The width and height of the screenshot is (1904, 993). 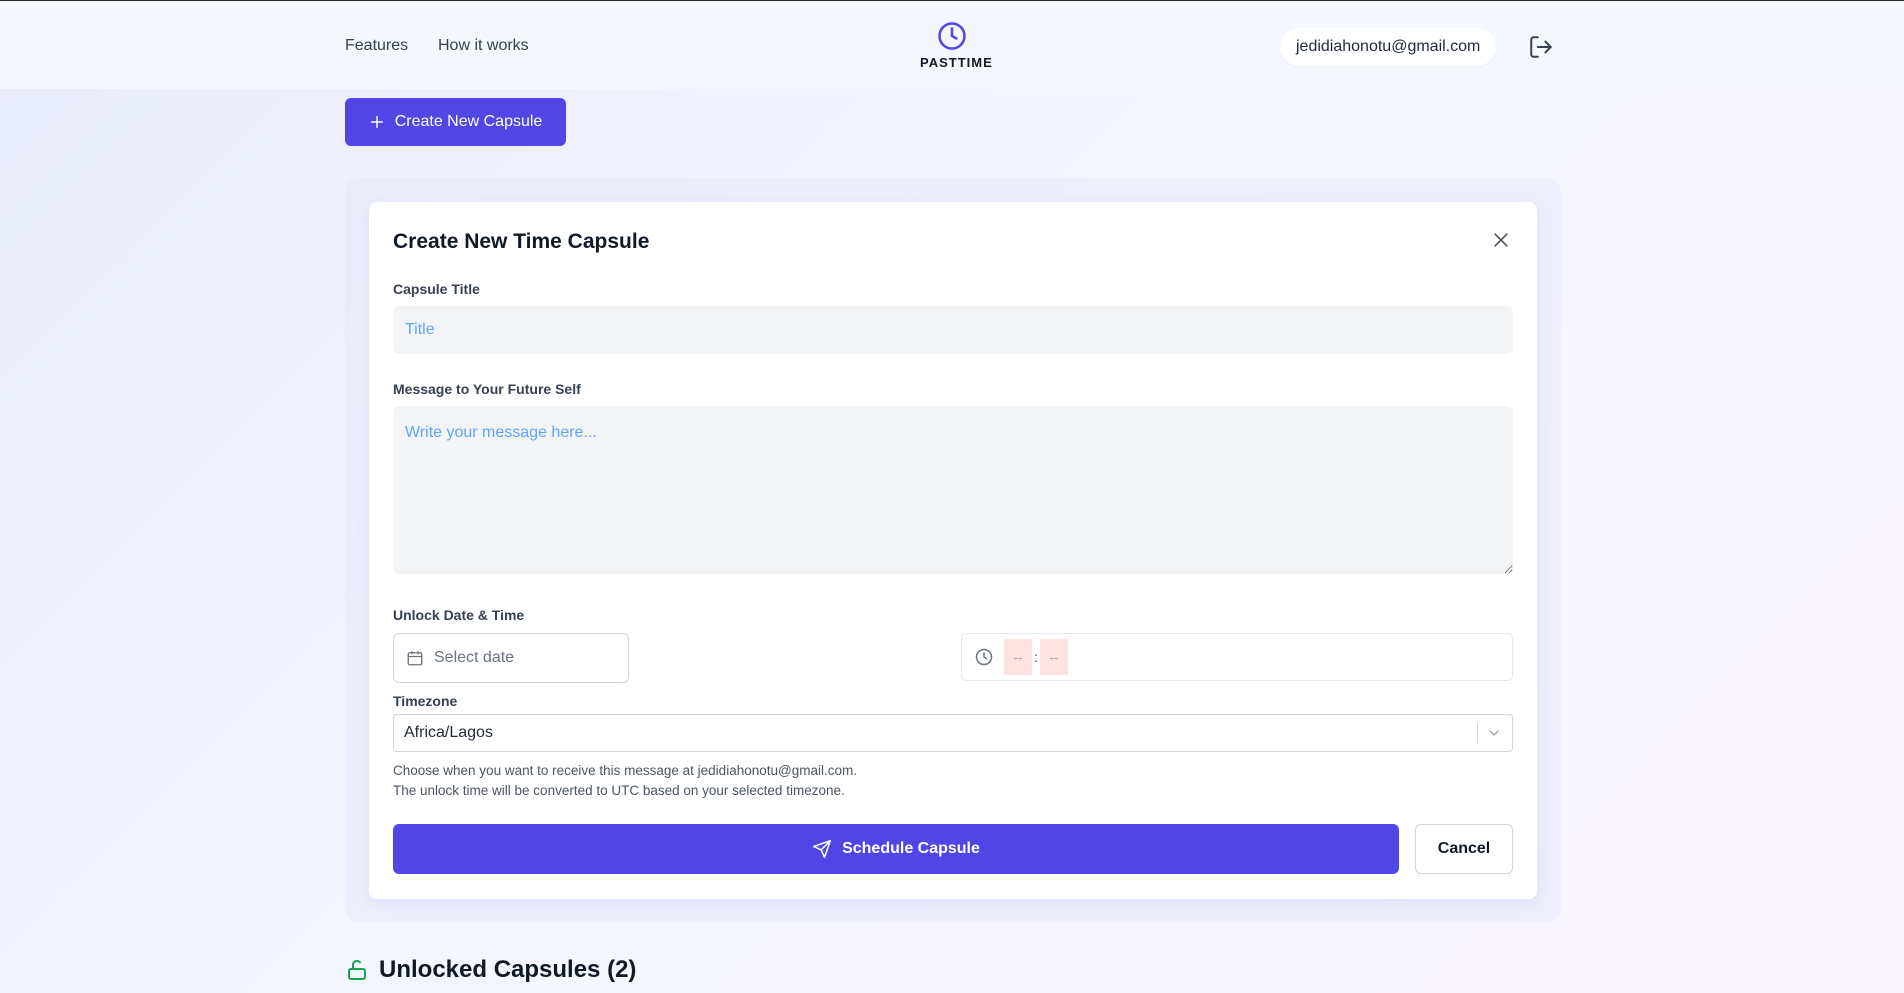 I want to click on unlock-datetime-label: Unlock Date & Time, so click(x=459, y=615).